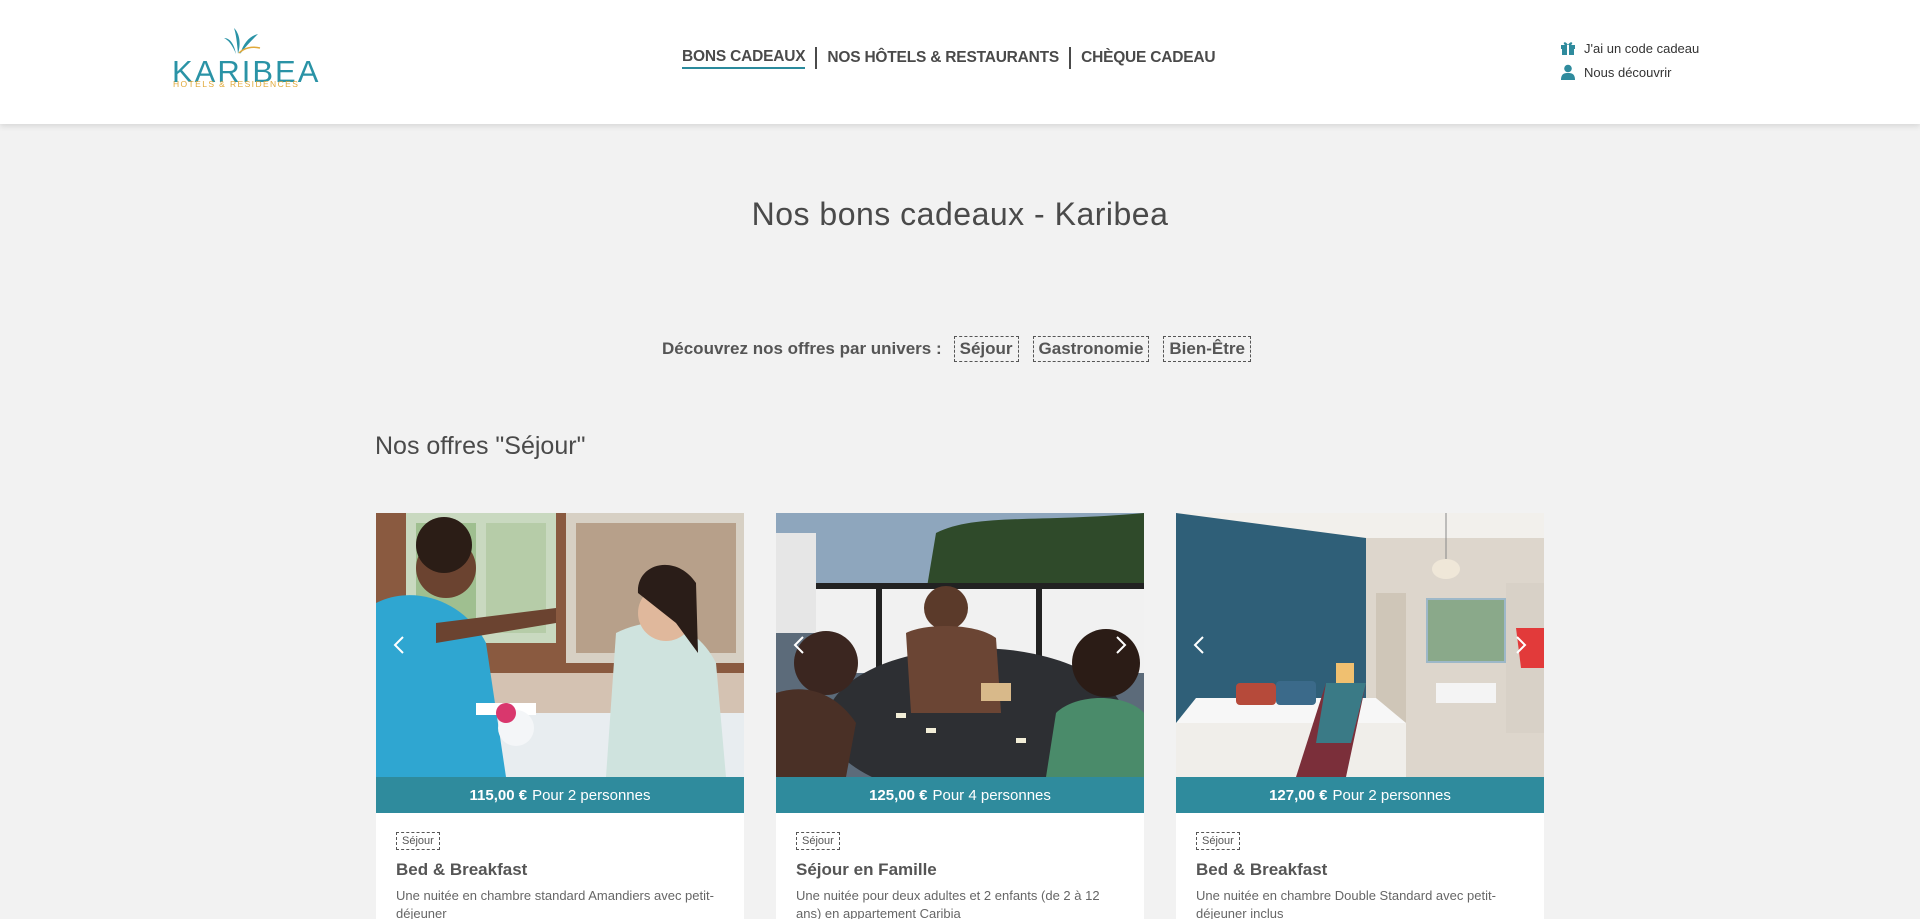 The image size is (1920, 919). What do you see at coordinates (245, 59) in the screenshot?
I see `karibea-logo: KARIBEA HOTELS & RESIDENCES` at bounding box center [245, 59].